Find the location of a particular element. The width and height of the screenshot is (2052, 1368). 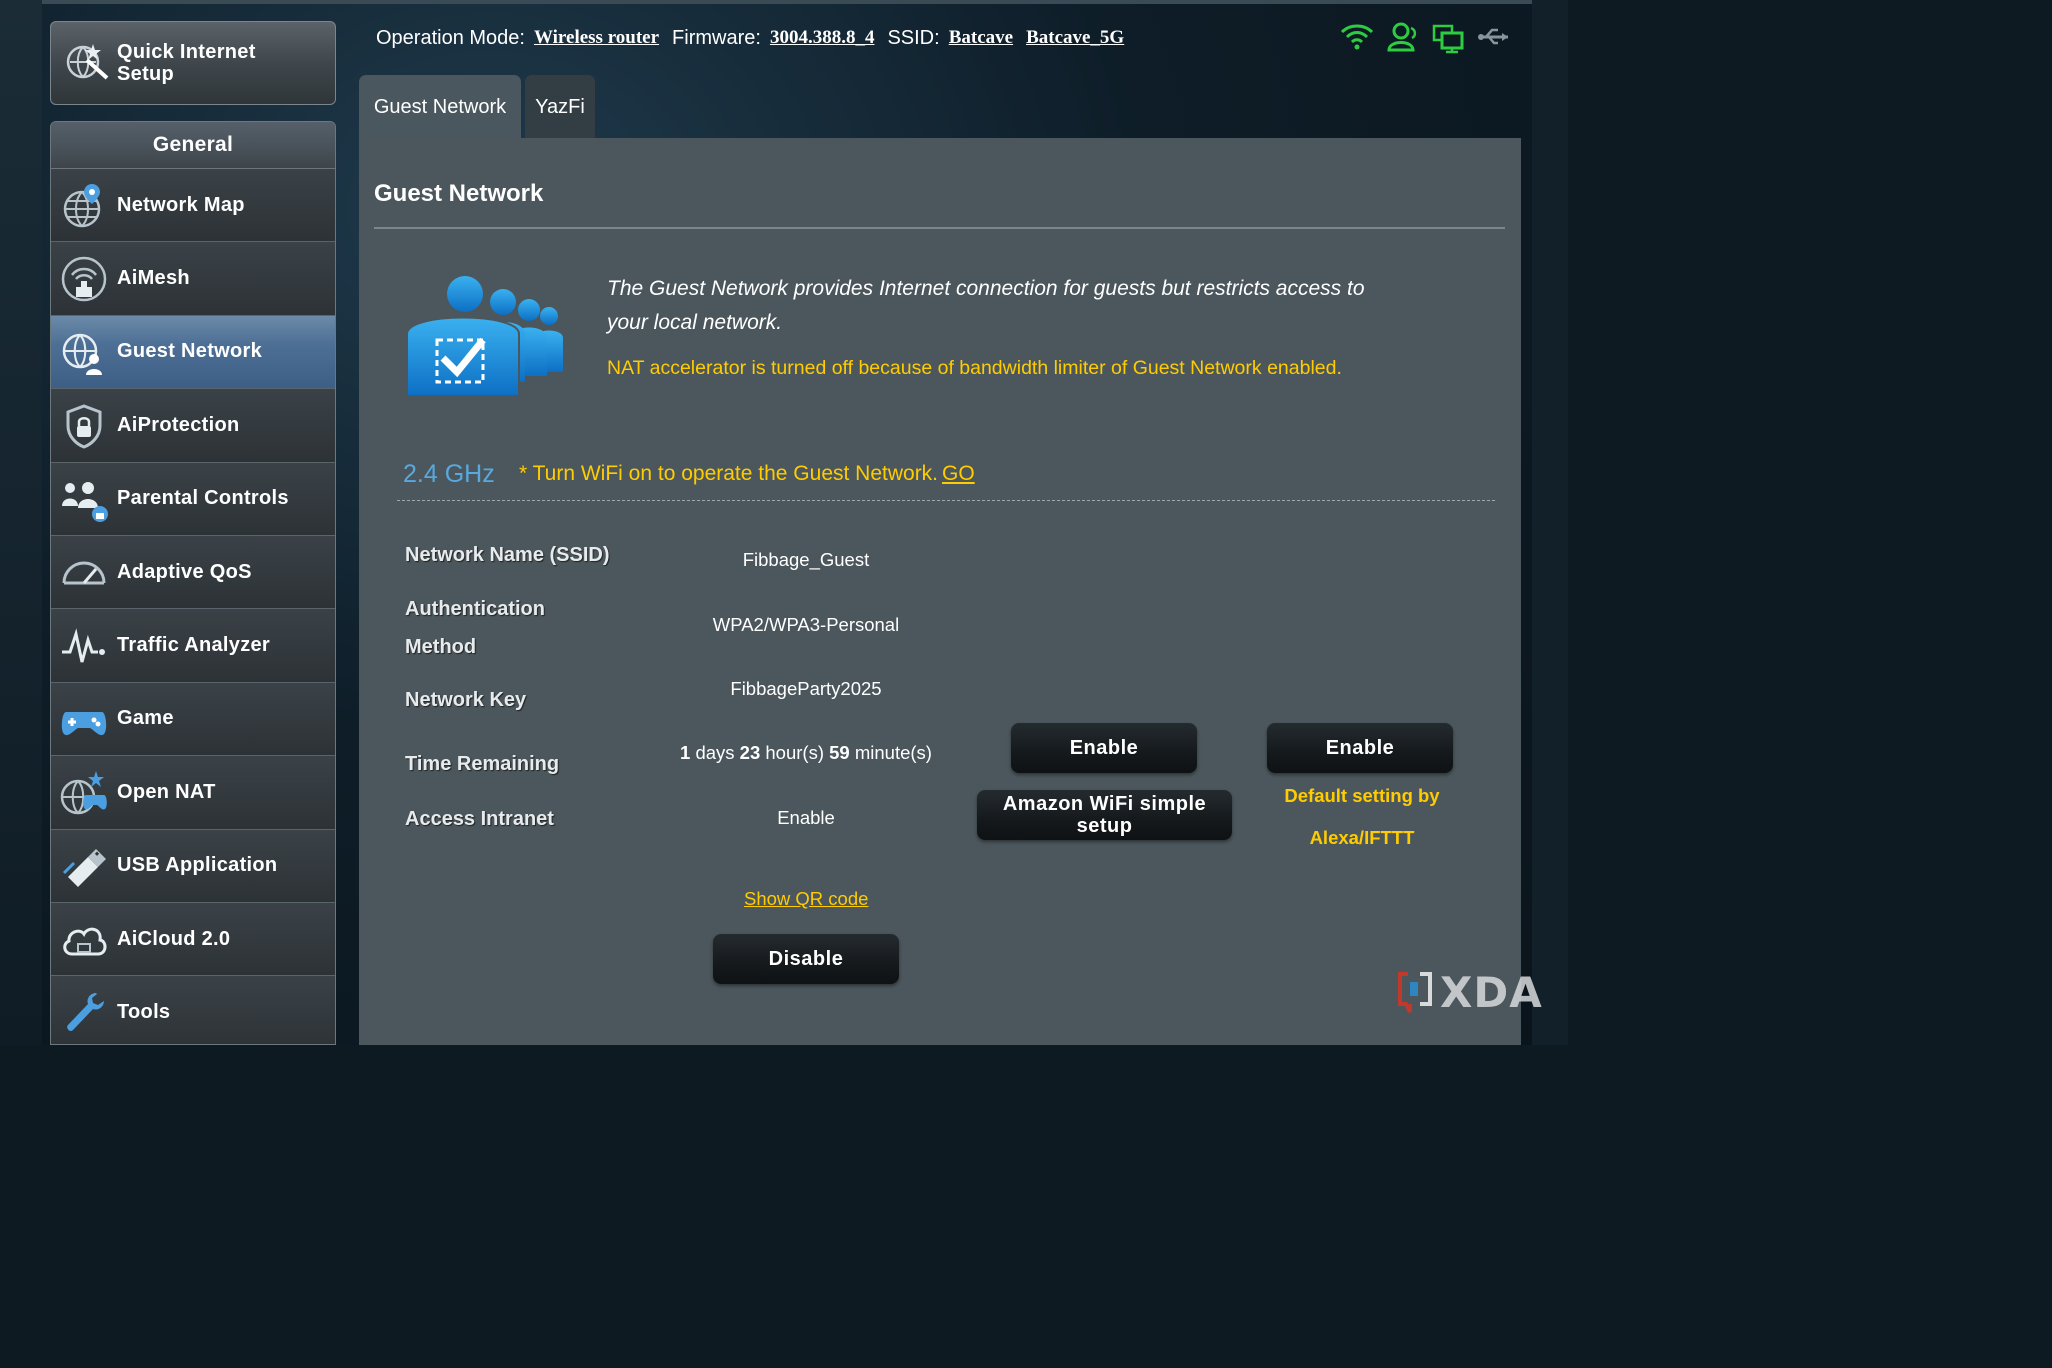

sidebar-item-label: Traffic Analyzer is located at coordinates (194, 645).